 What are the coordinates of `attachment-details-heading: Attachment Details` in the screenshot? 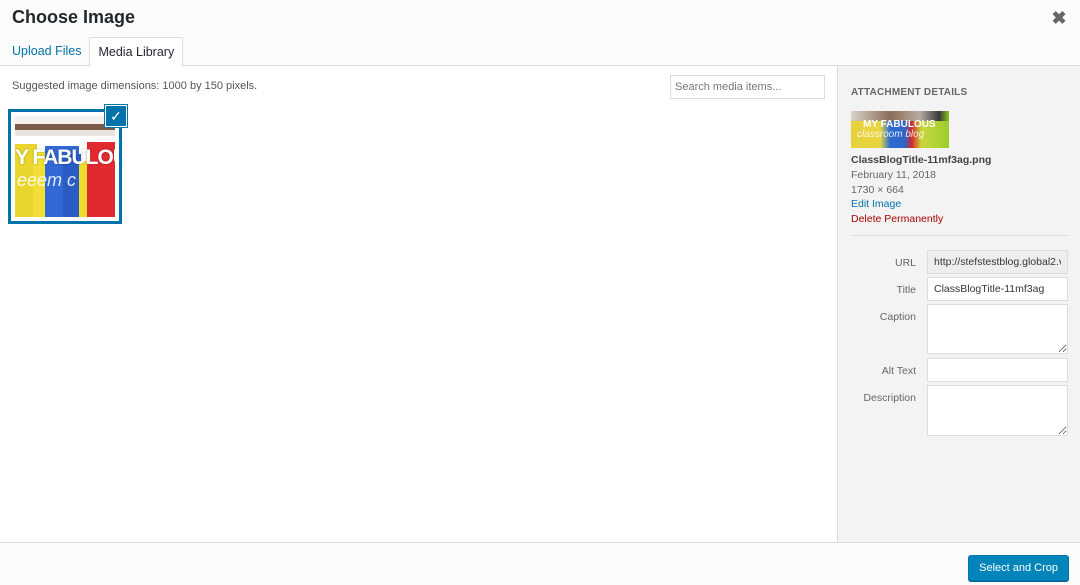 It's located at (909, 92).